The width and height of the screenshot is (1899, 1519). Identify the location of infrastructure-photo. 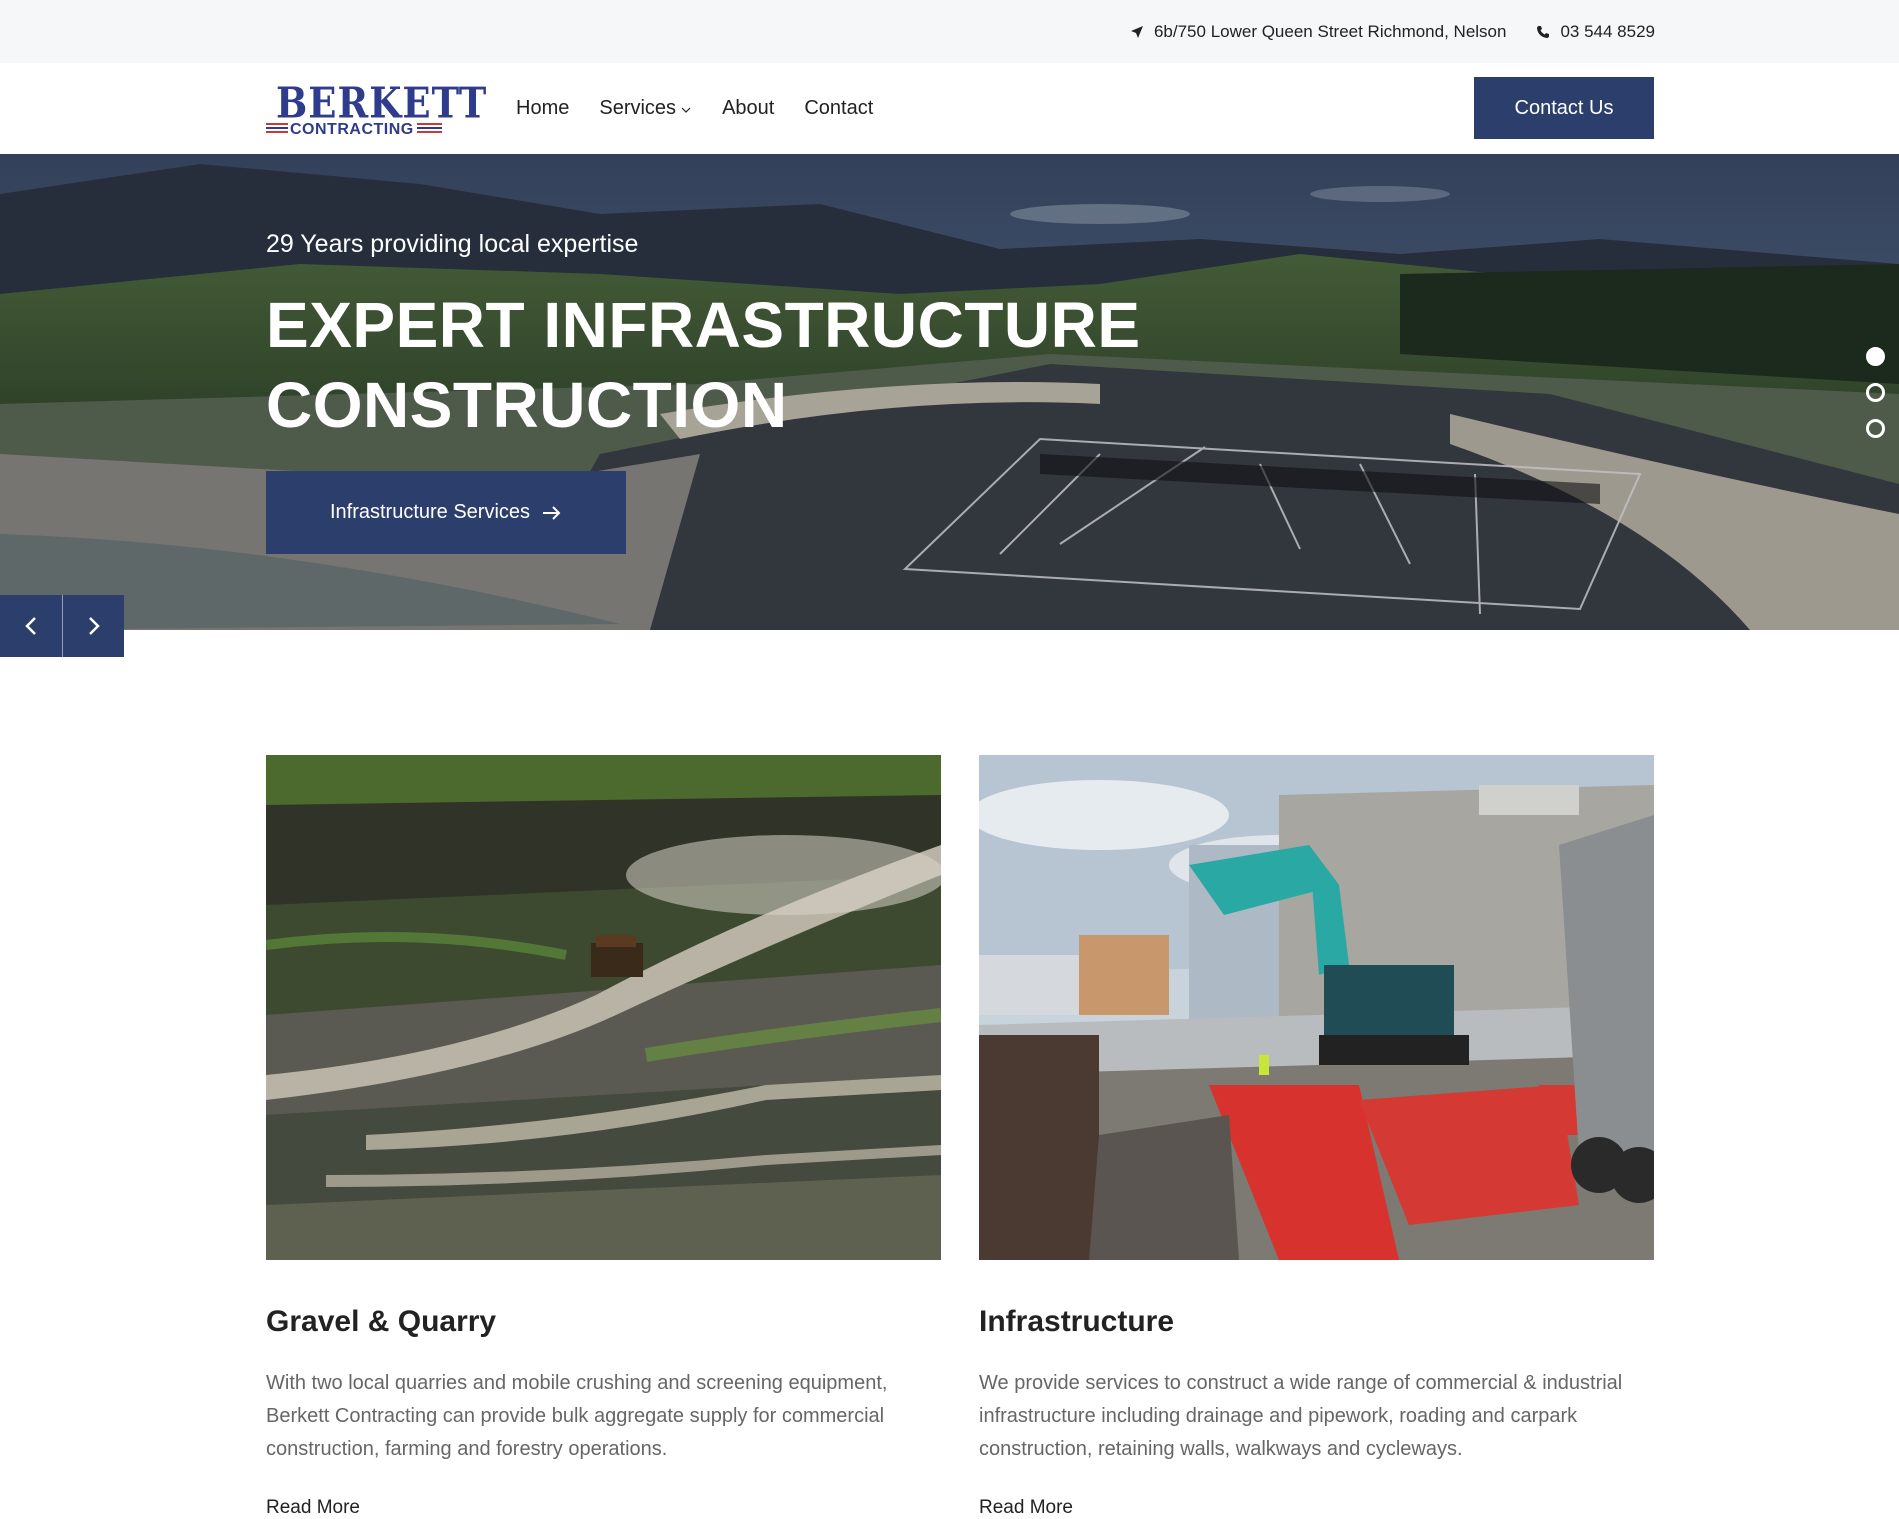
(1316, 1007).